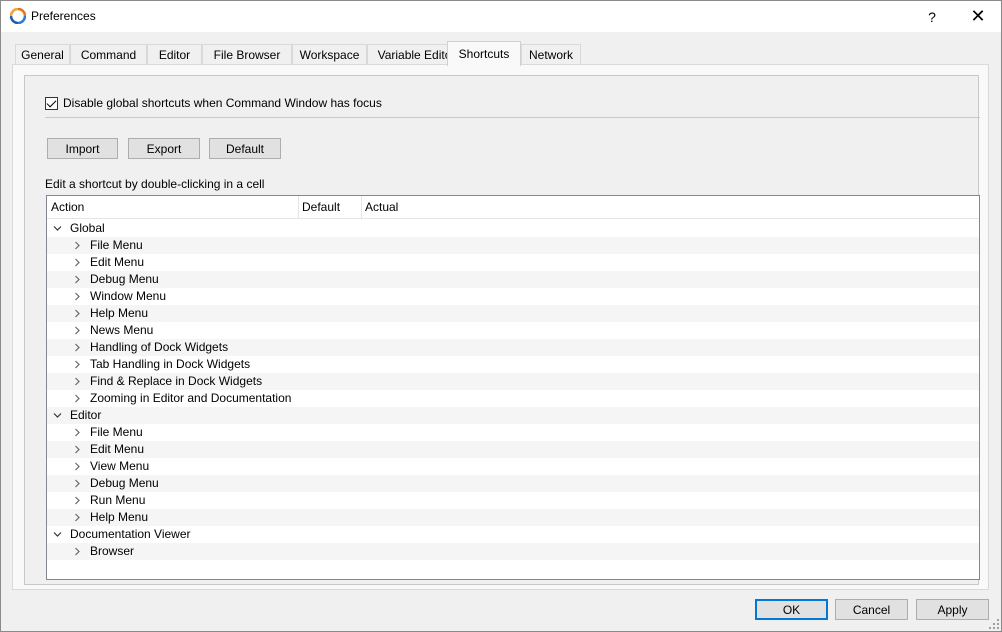 Image resolution: width=1002 pixels, height=632 pixels. Describe the element at coordinates (122, 330) in the screenshot. I see `tree-item-label: News Menu` at that location.